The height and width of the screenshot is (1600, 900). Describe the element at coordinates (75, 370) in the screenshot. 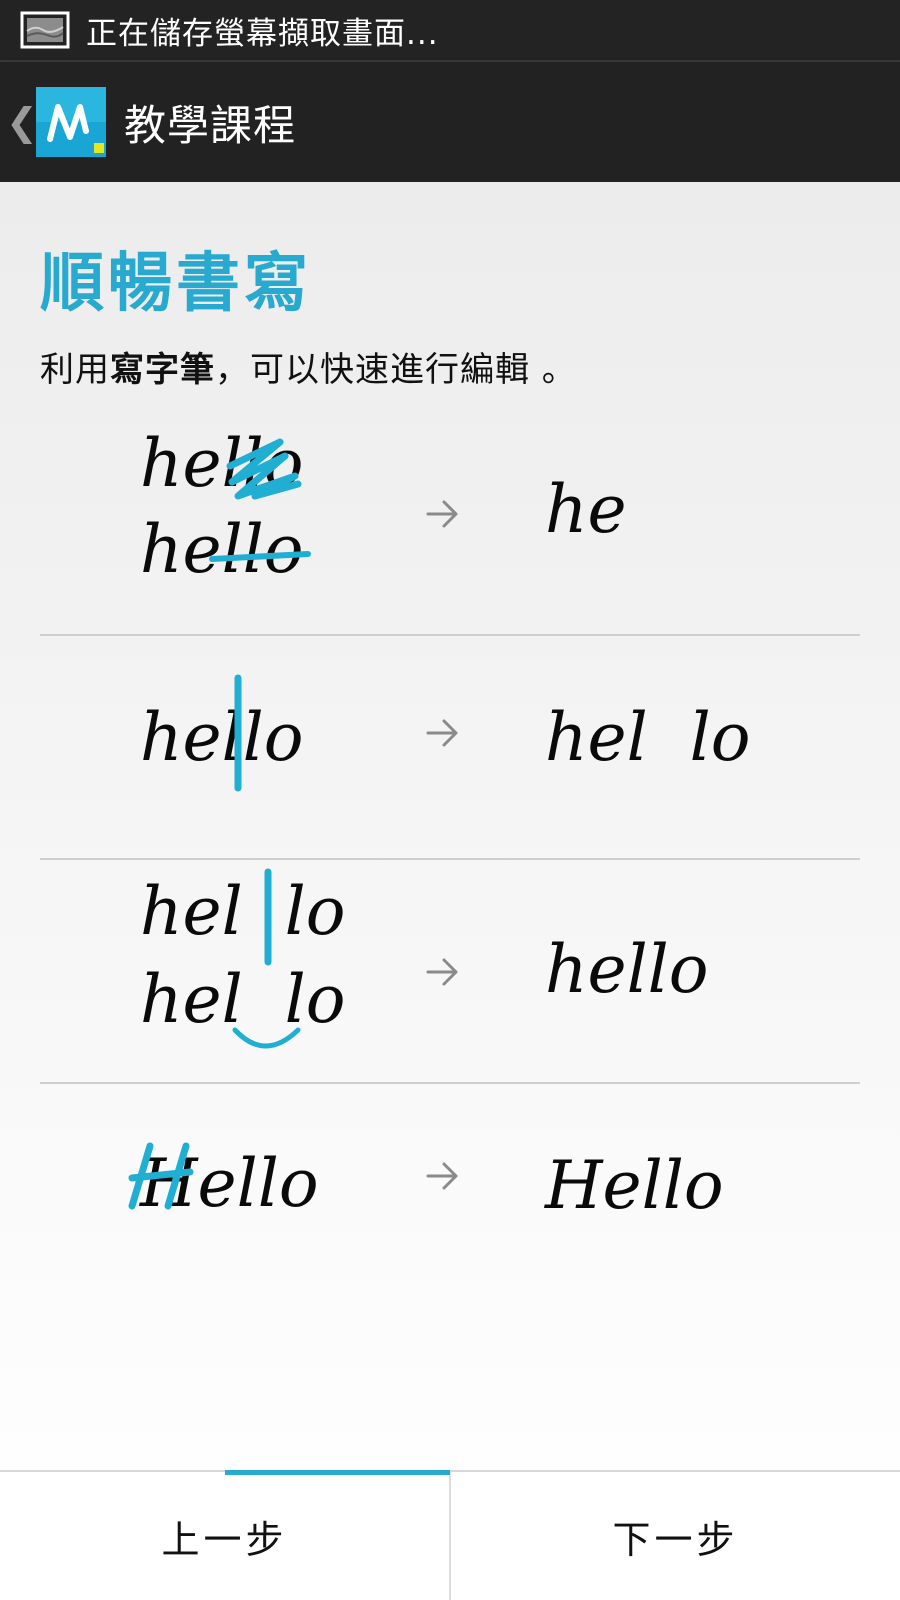

I see `intro-prefix: 利用` at that location.